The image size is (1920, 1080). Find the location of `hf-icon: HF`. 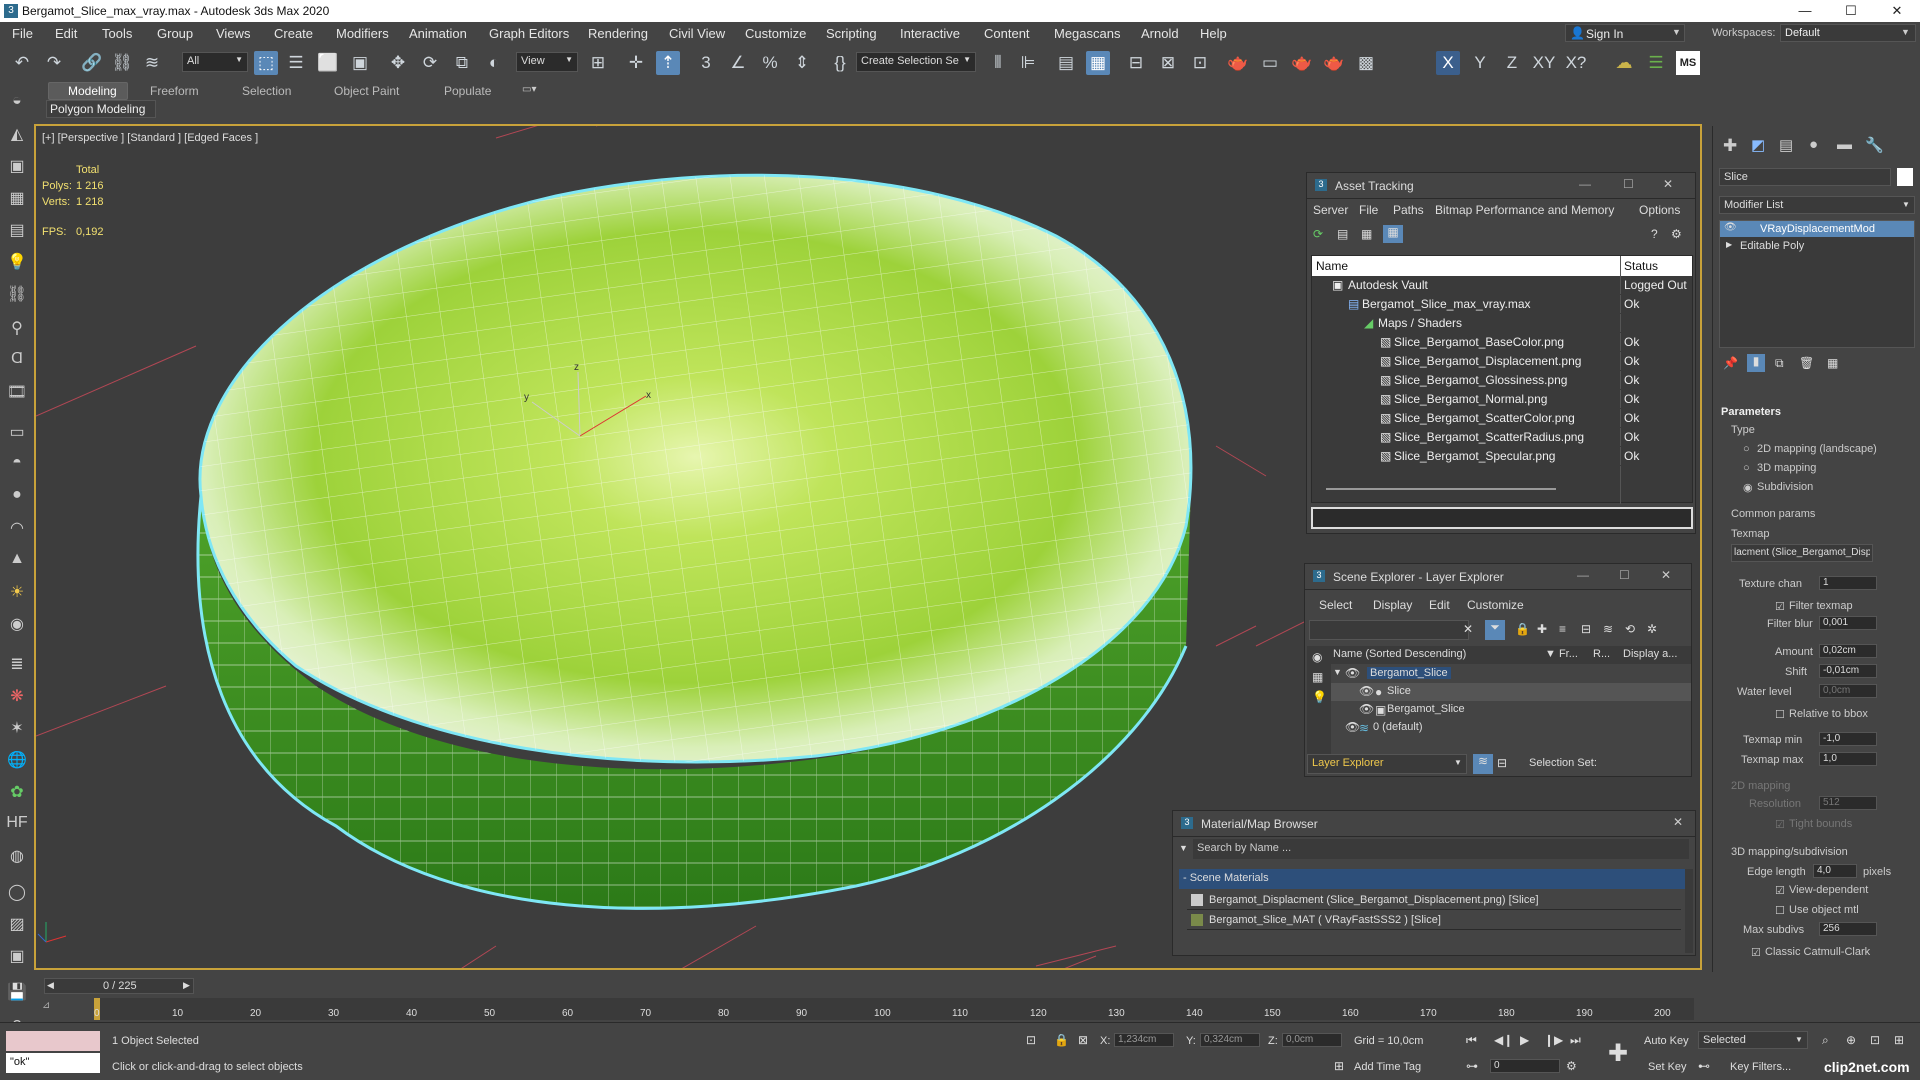

hf-icon: HF is located at coordinates (17, 826).